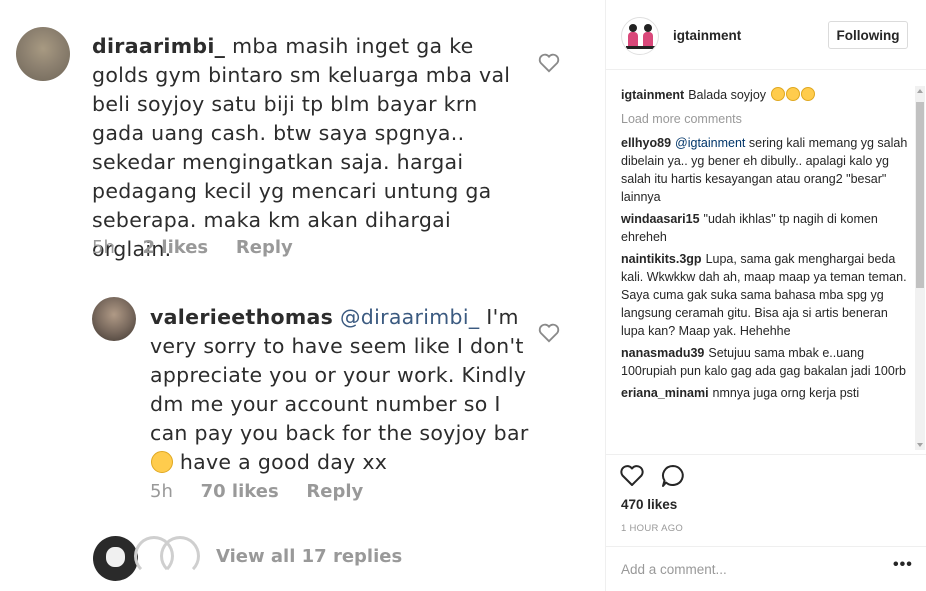 The image size is (926, 591). Describe the element at coordinates (710, 143) in the screenshot. I see `comment-mention: @igtainment` at that location.